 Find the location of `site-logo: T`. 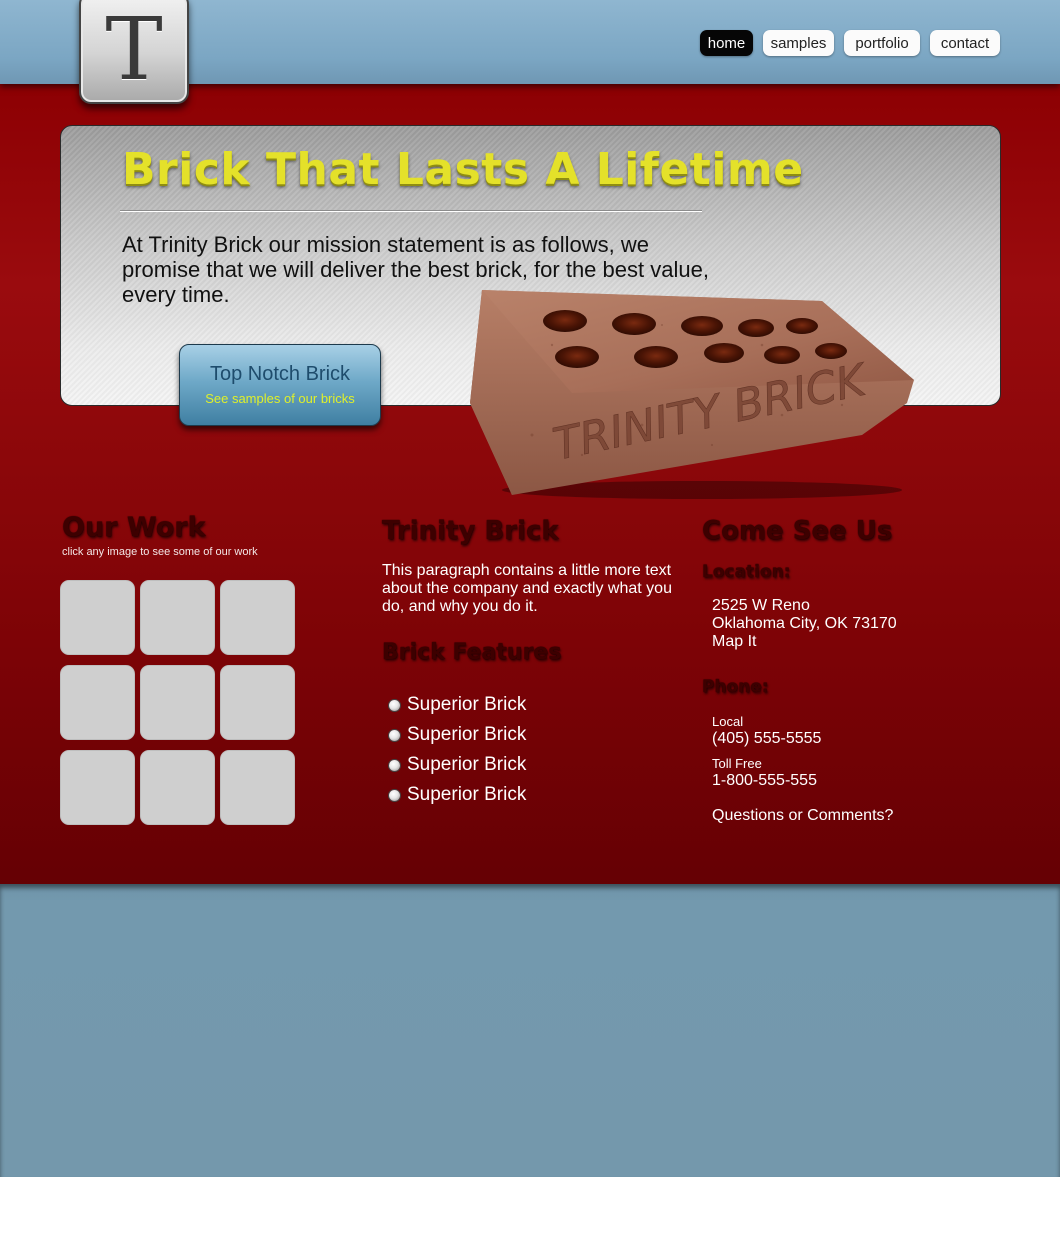

site-logo: T is located at coordinates (134, 52).